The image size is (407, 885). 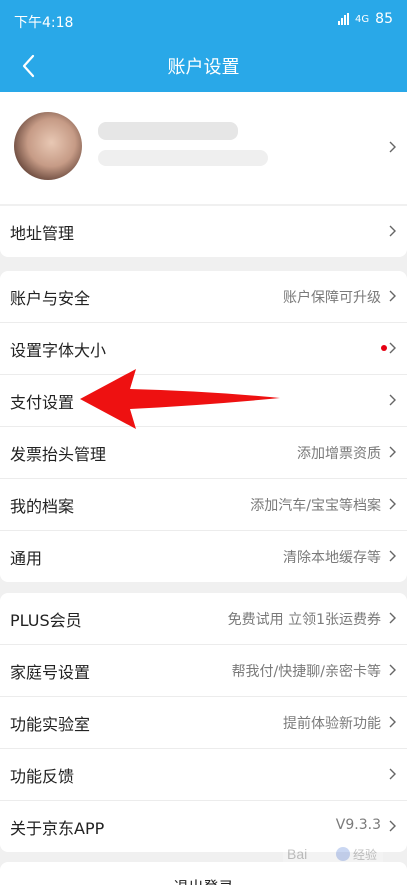 I want to click on logout-button: 退出登录, so click(x=203, y=880).